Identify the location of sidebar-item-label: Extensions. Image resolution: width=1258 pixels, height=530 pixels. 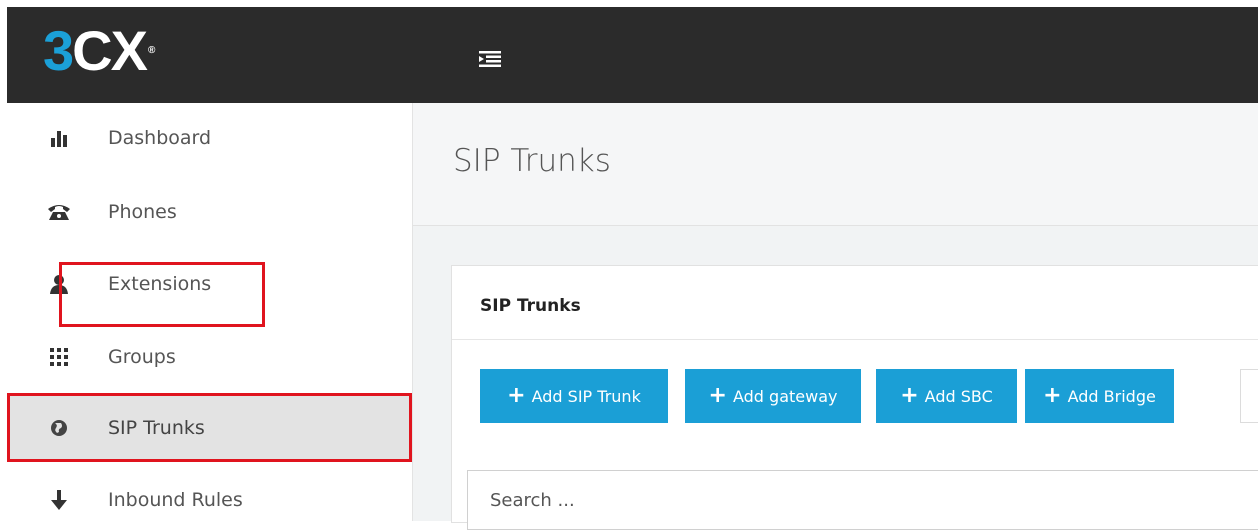
(160, 284).